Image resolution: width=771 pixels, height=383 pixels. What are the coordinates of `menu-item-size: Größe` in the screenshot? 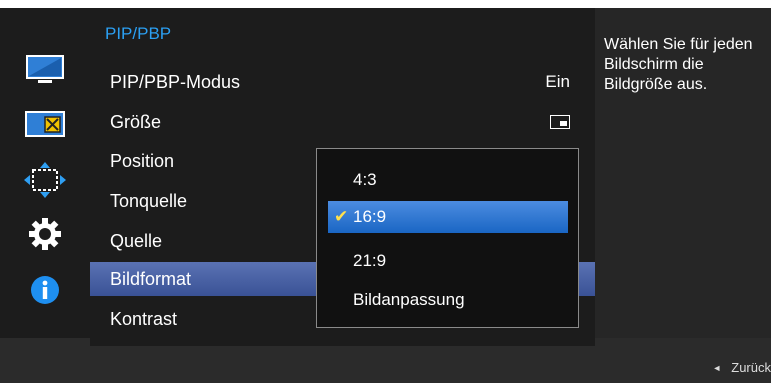 It's located at (342, 122).